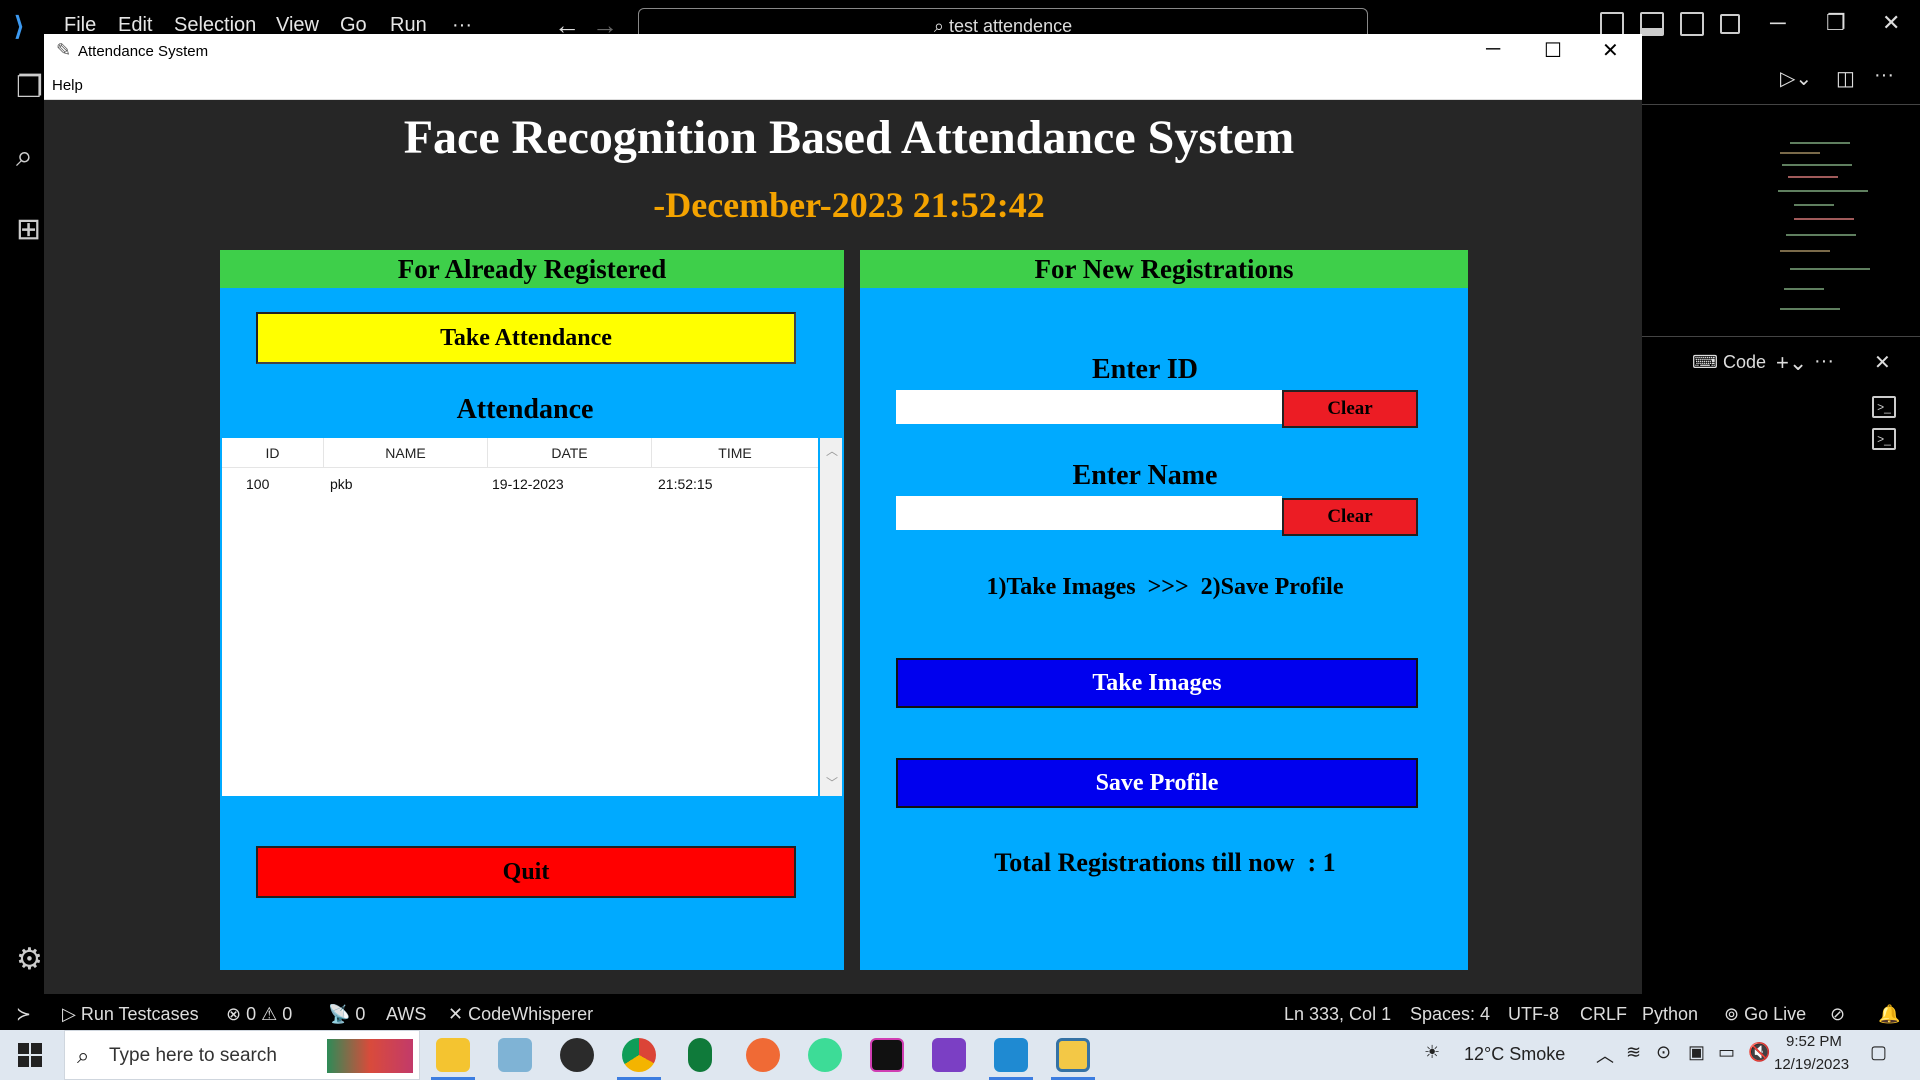 The width and height of the screenshot is (1920, 1080). Describe the element at coordinates (949, 1055) in the screenshot. I see `visual-studio-icon` at that location.